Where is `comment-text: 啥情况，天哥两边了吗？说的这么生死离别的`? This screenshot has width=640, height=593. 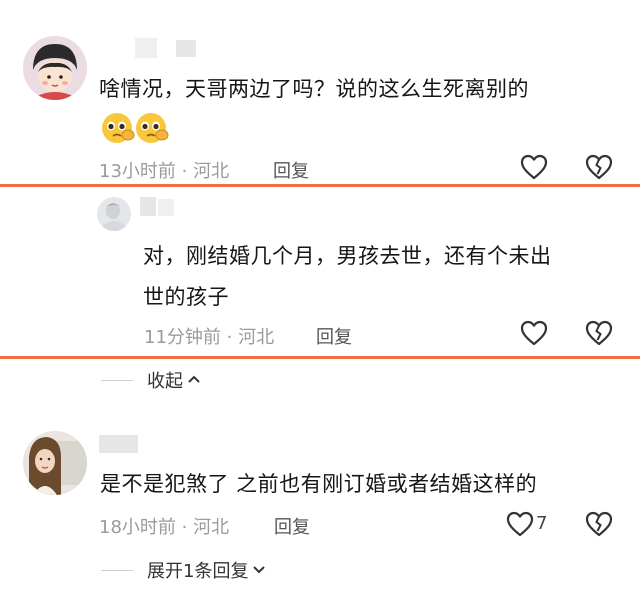 comment-text: 啥情况，天哥两边了吗？说的这么生死离别的 is located at coordinates (314, 89).